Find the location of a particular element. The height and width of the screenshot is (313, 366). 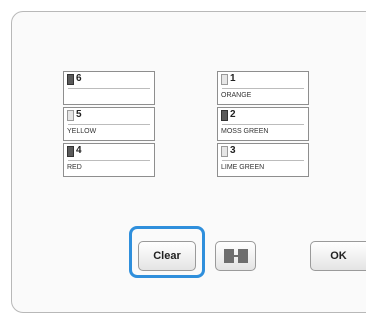

needle-number: 4 is located at coordinates (79, 150).